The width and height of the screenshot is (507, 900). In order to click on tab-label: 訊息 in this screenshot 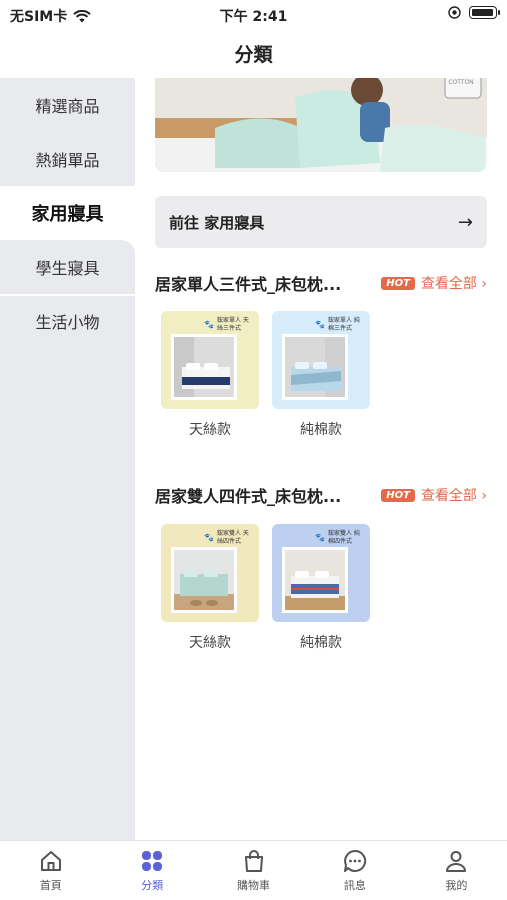, I will do `click(354, 885)`.